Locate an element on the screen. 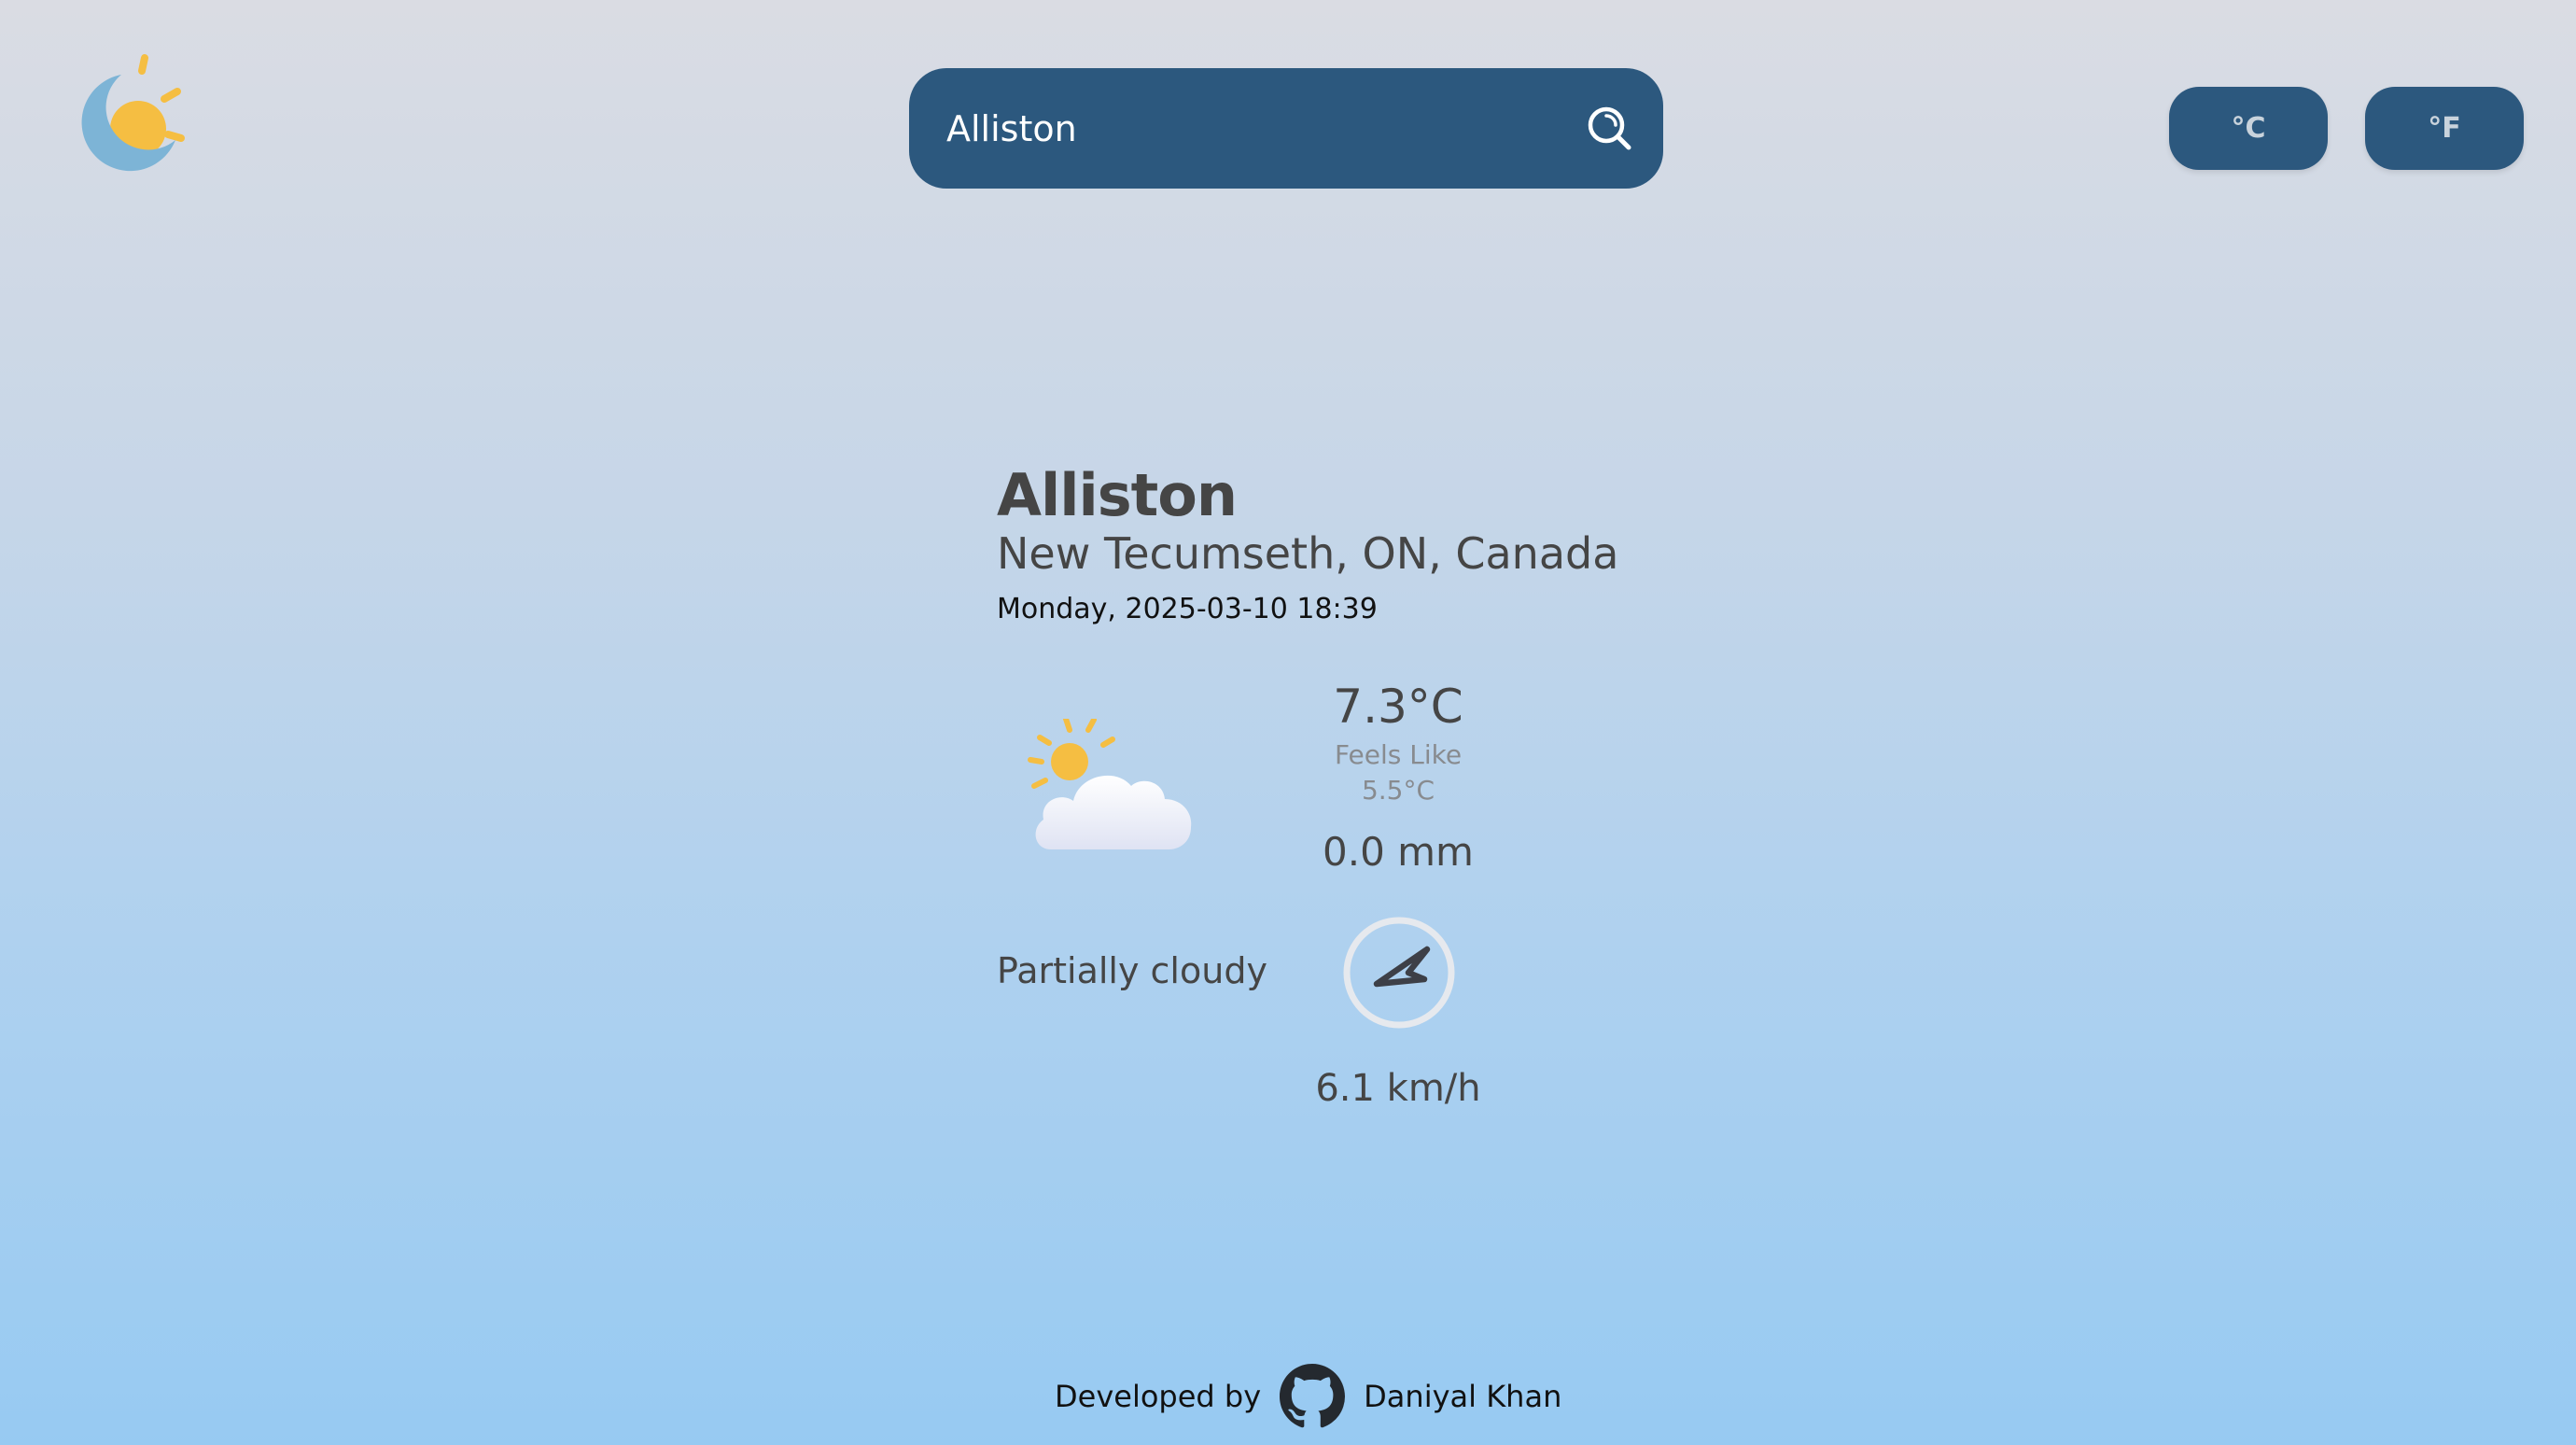 This screenshot has width=2576, height=1445. app-logo-icon is located at coordinates (130, 118).